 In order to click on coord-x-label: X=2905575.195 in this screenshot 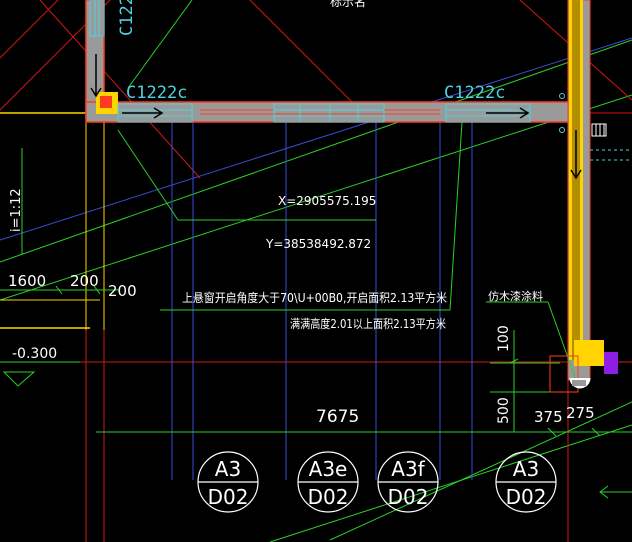, I will do `click(327, 201)`.